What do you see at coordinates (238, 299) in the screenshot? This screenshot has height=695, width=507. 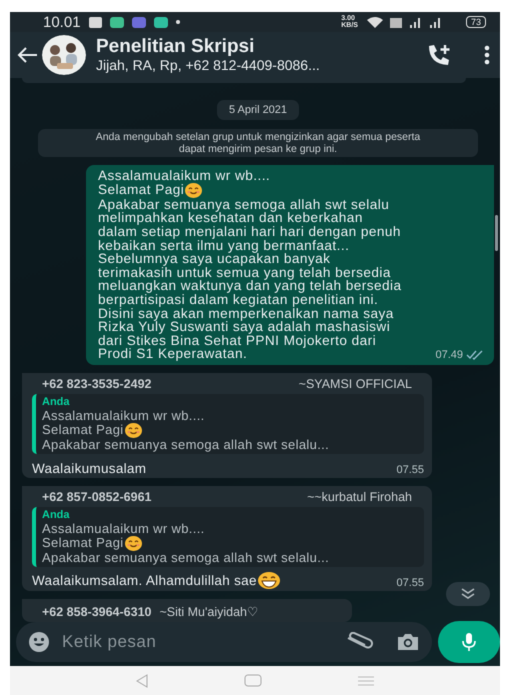 I see `message-text: berpartisipasi dalam kegiatan penelitian ini.` at bounding box center [238, 299].